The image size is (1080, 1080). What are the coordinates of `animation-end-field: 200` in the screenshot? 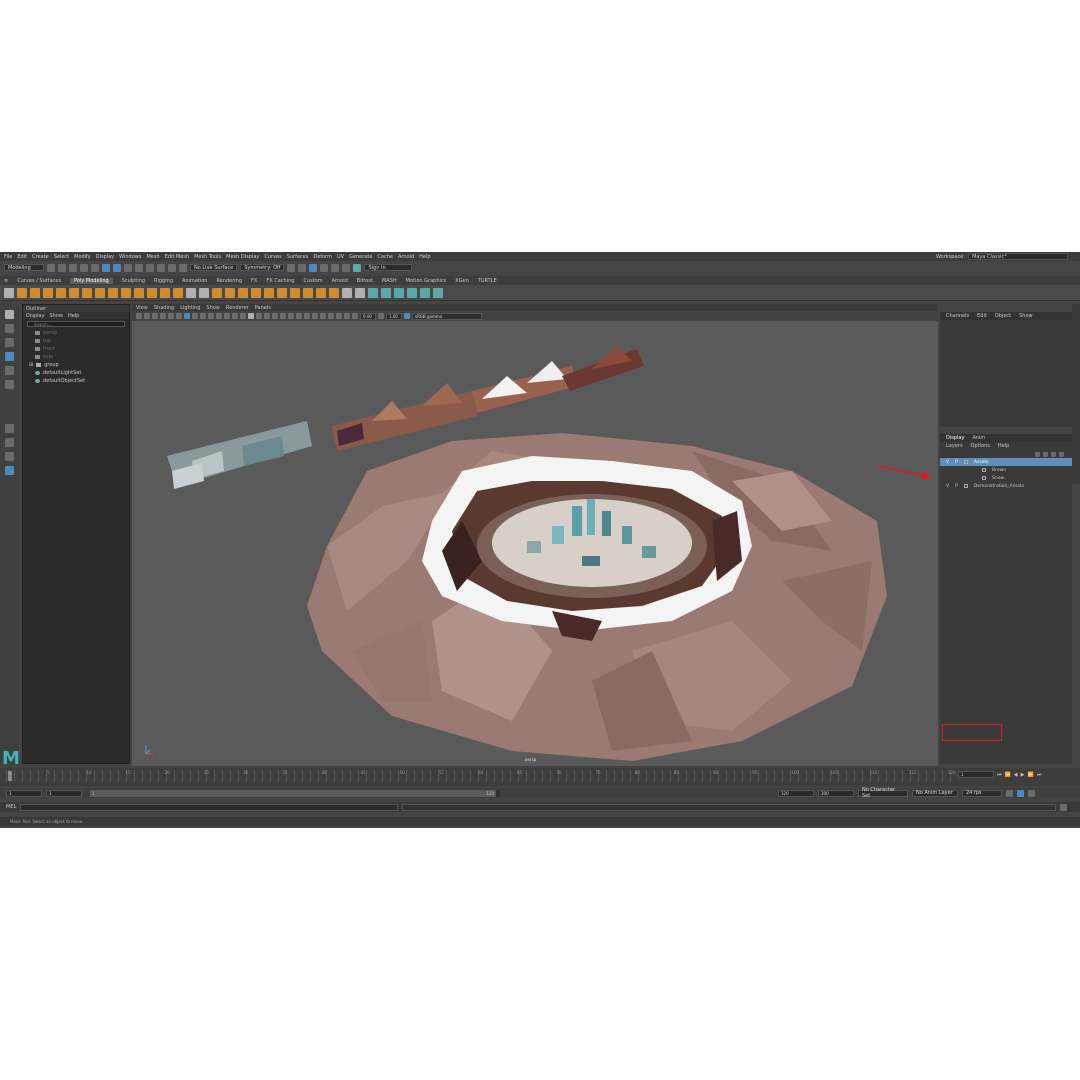 It's located at (836, 793).